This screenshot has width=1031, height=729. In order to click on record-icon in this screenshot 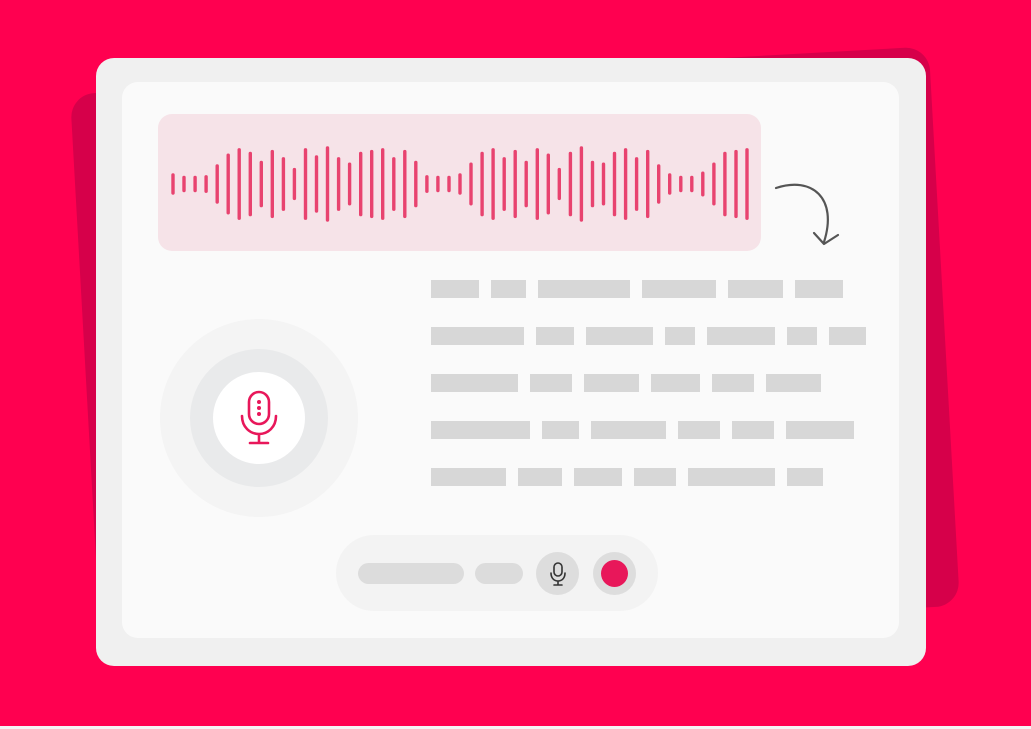, I will do `click(614, 573)`.